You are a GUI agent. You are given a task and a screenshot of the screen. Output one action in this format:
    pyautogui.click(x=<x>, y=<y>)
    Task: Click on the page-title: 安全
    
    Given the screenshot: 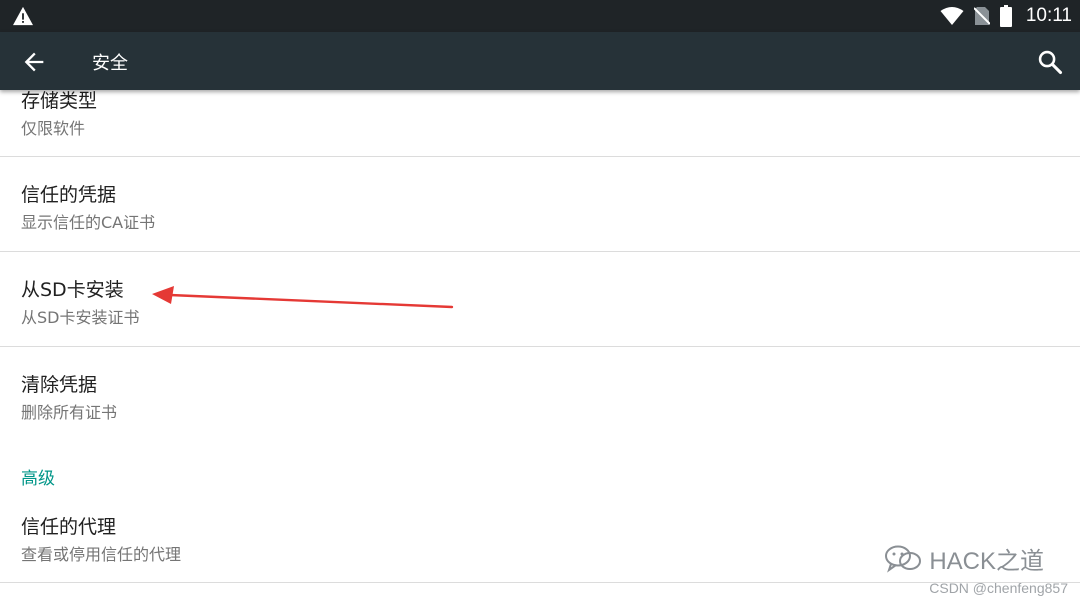 What is the action you would take?
    pyautogui.click(x=110, y=63)
    